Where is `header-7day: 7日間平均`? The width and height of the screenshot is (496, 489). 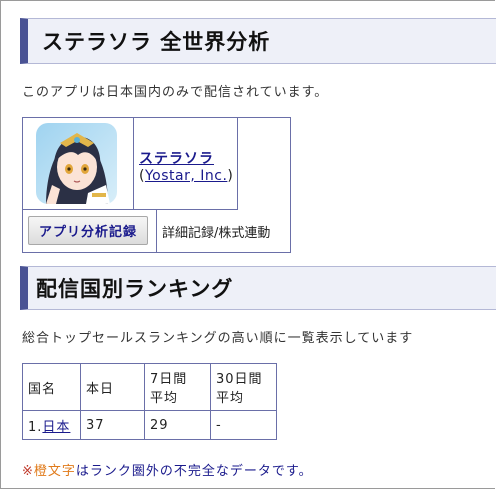
header-7day: 7日間平均 is located at coordinates (177, 387).